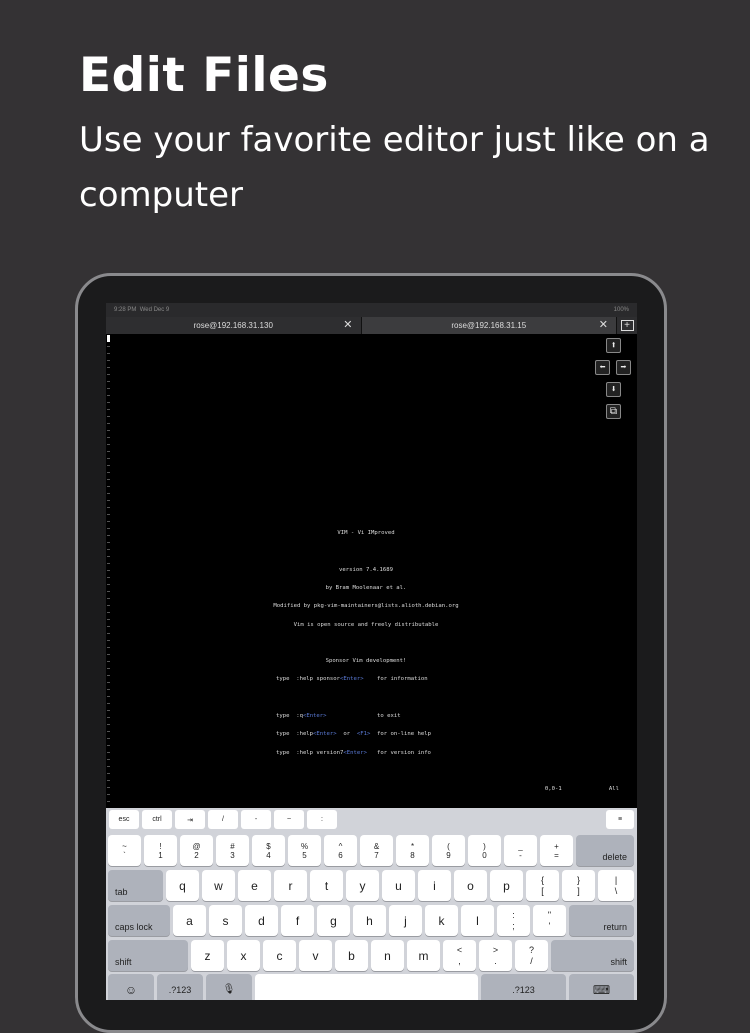 The image size is (750, 1033). I want to click on key-y: y, so click(362, 885).